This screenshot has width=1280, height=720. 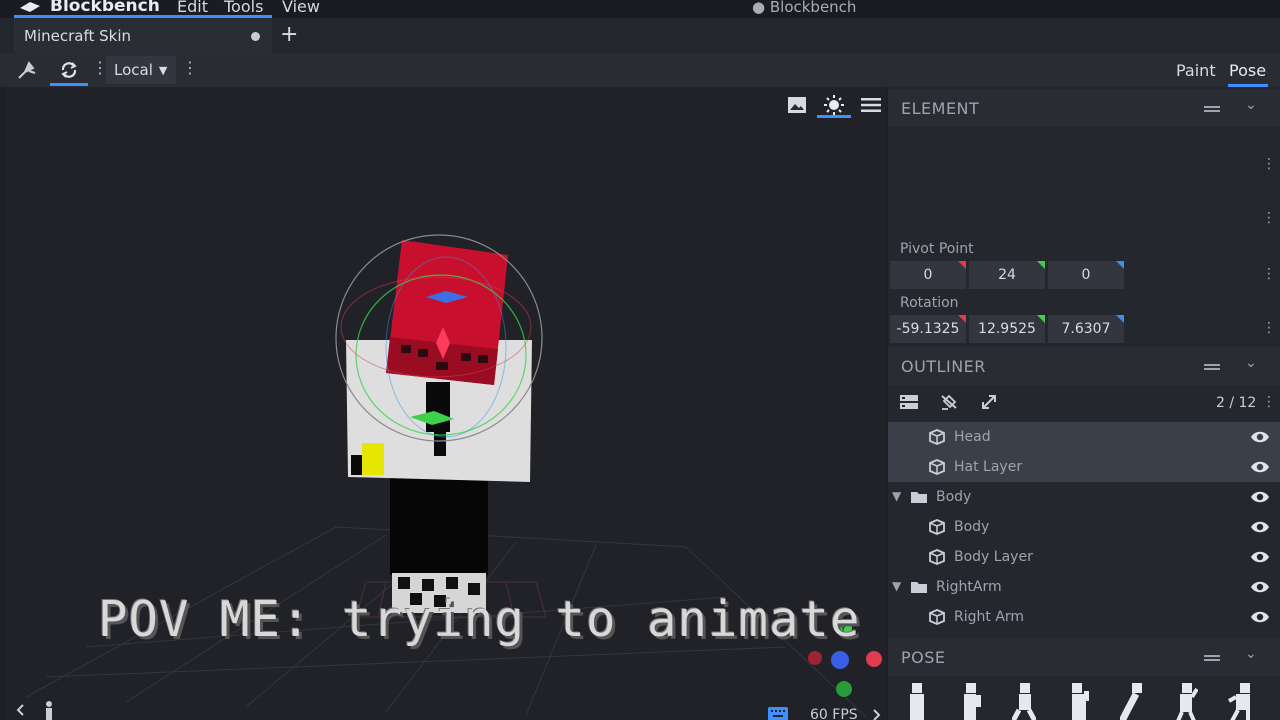 I want to click on pivot-x-field: 0, so click(x=928, y=275).